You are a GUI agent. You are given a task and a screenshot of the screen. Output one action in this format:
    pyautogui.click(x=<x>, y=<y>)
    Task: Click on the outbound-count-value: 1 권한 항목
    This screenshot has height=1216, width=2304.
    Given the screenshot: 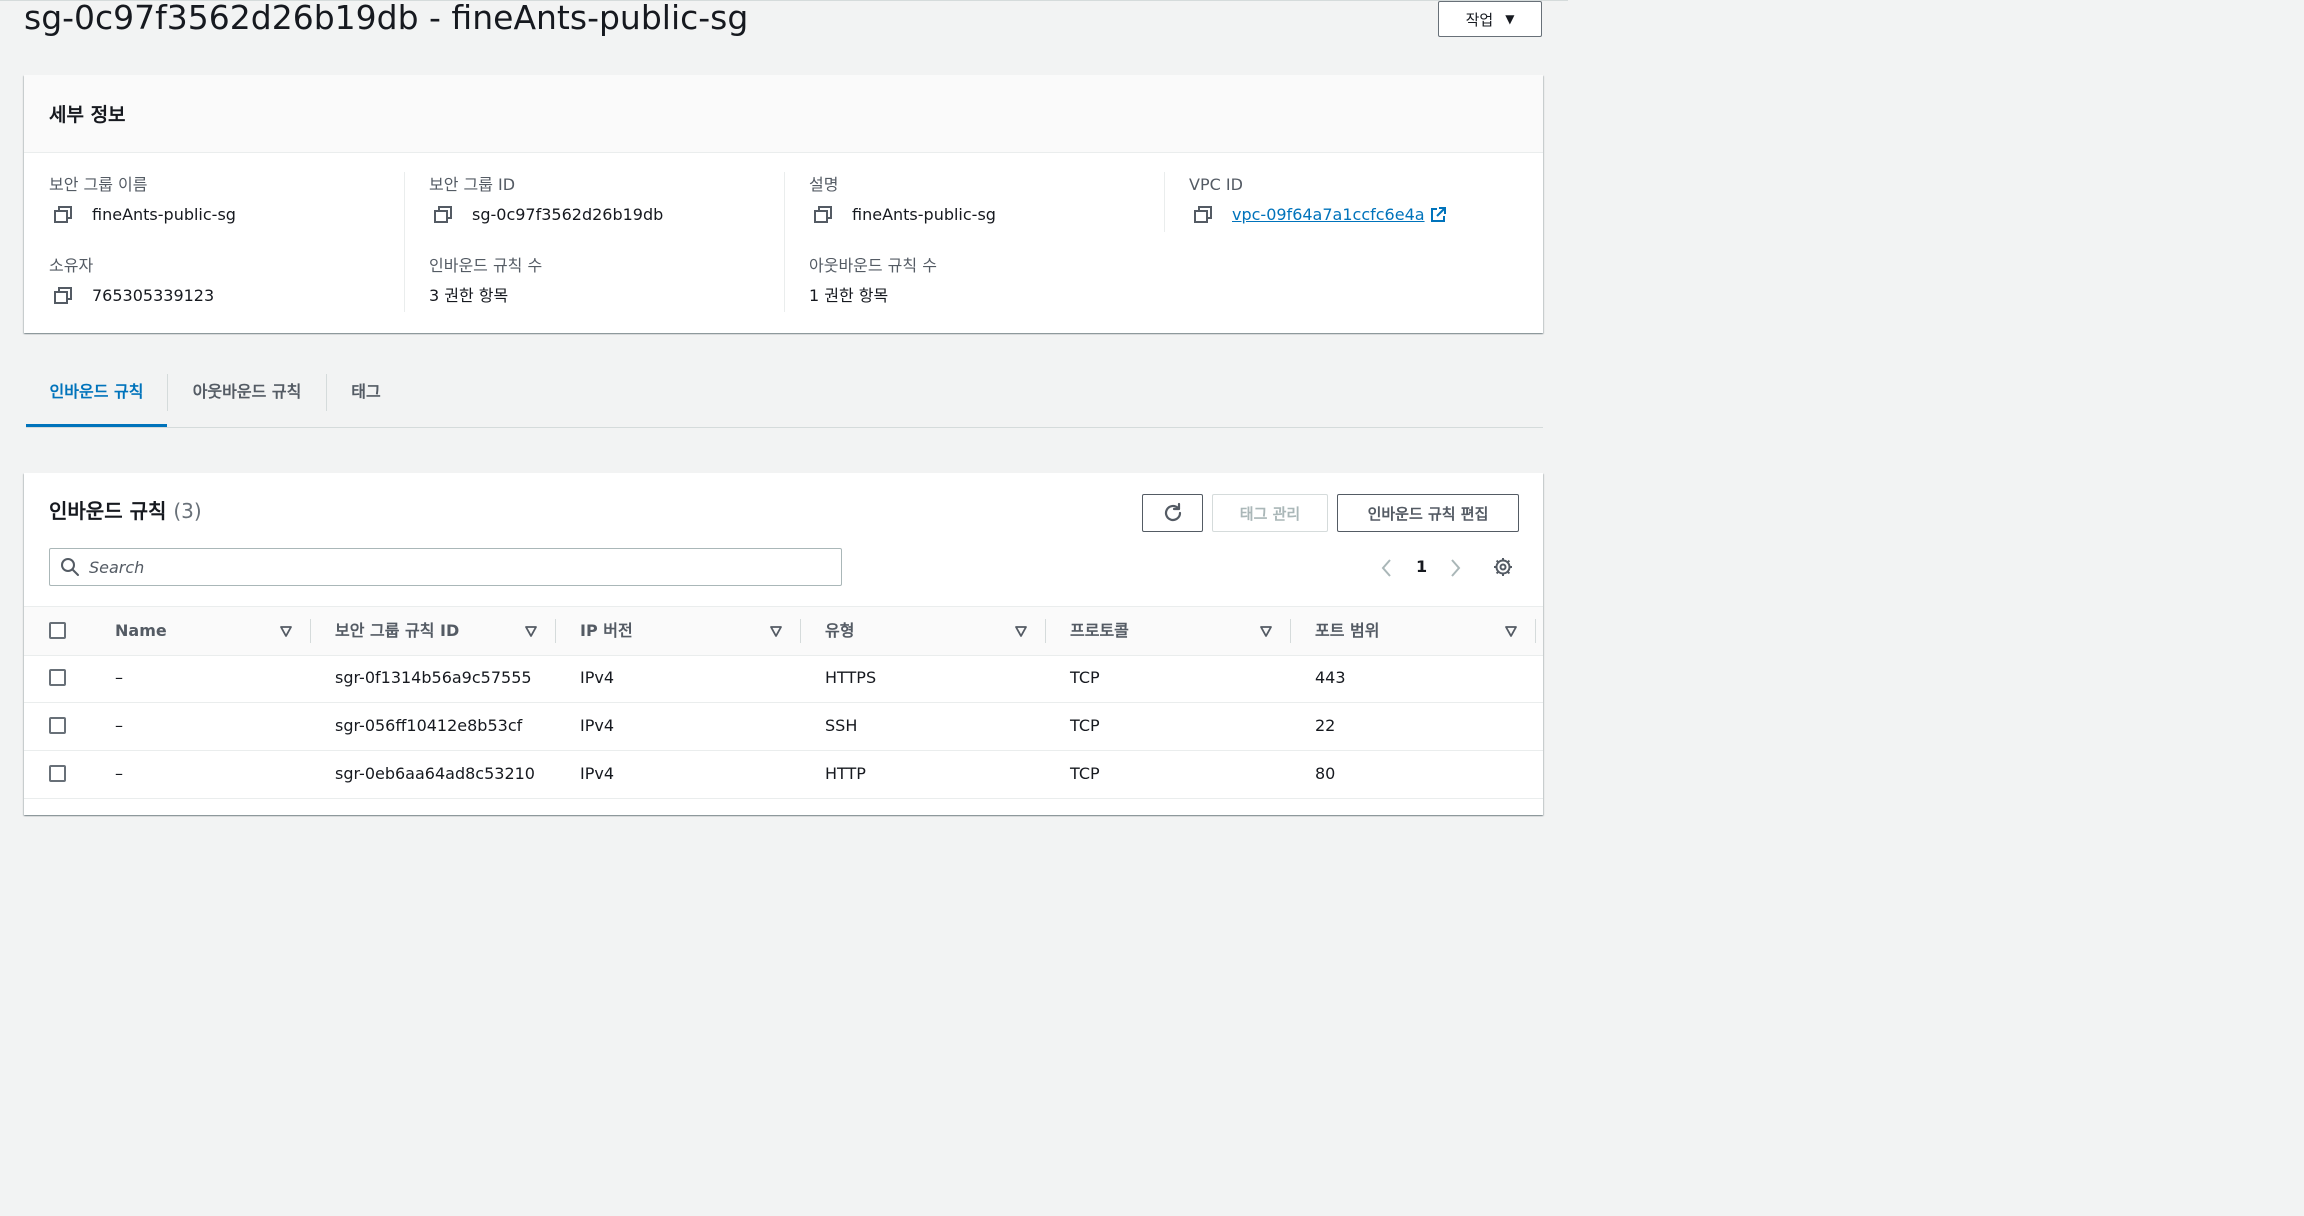 What is the action you would take?
    pyautogui.click(x=849, y=295)
    